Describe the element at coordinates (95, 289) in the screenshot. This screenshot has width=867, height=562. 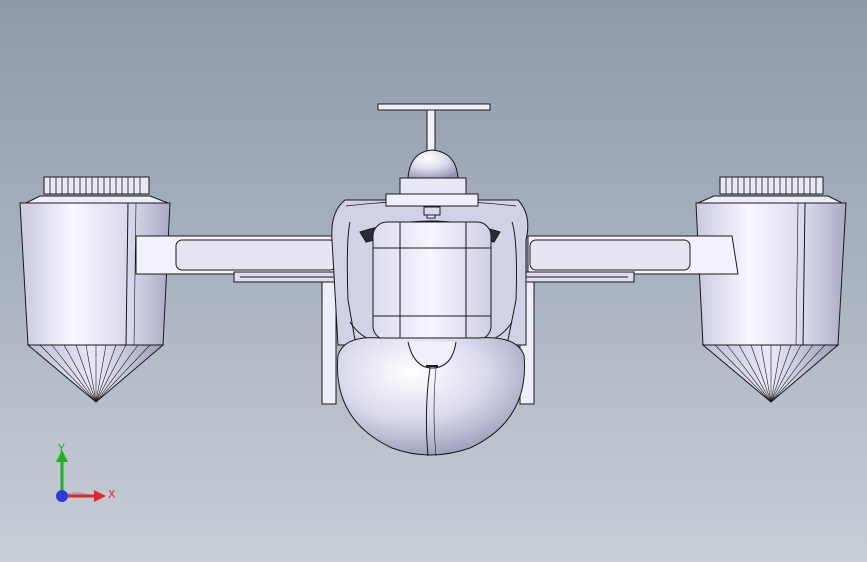
I see `left-motor-pod` at that location.